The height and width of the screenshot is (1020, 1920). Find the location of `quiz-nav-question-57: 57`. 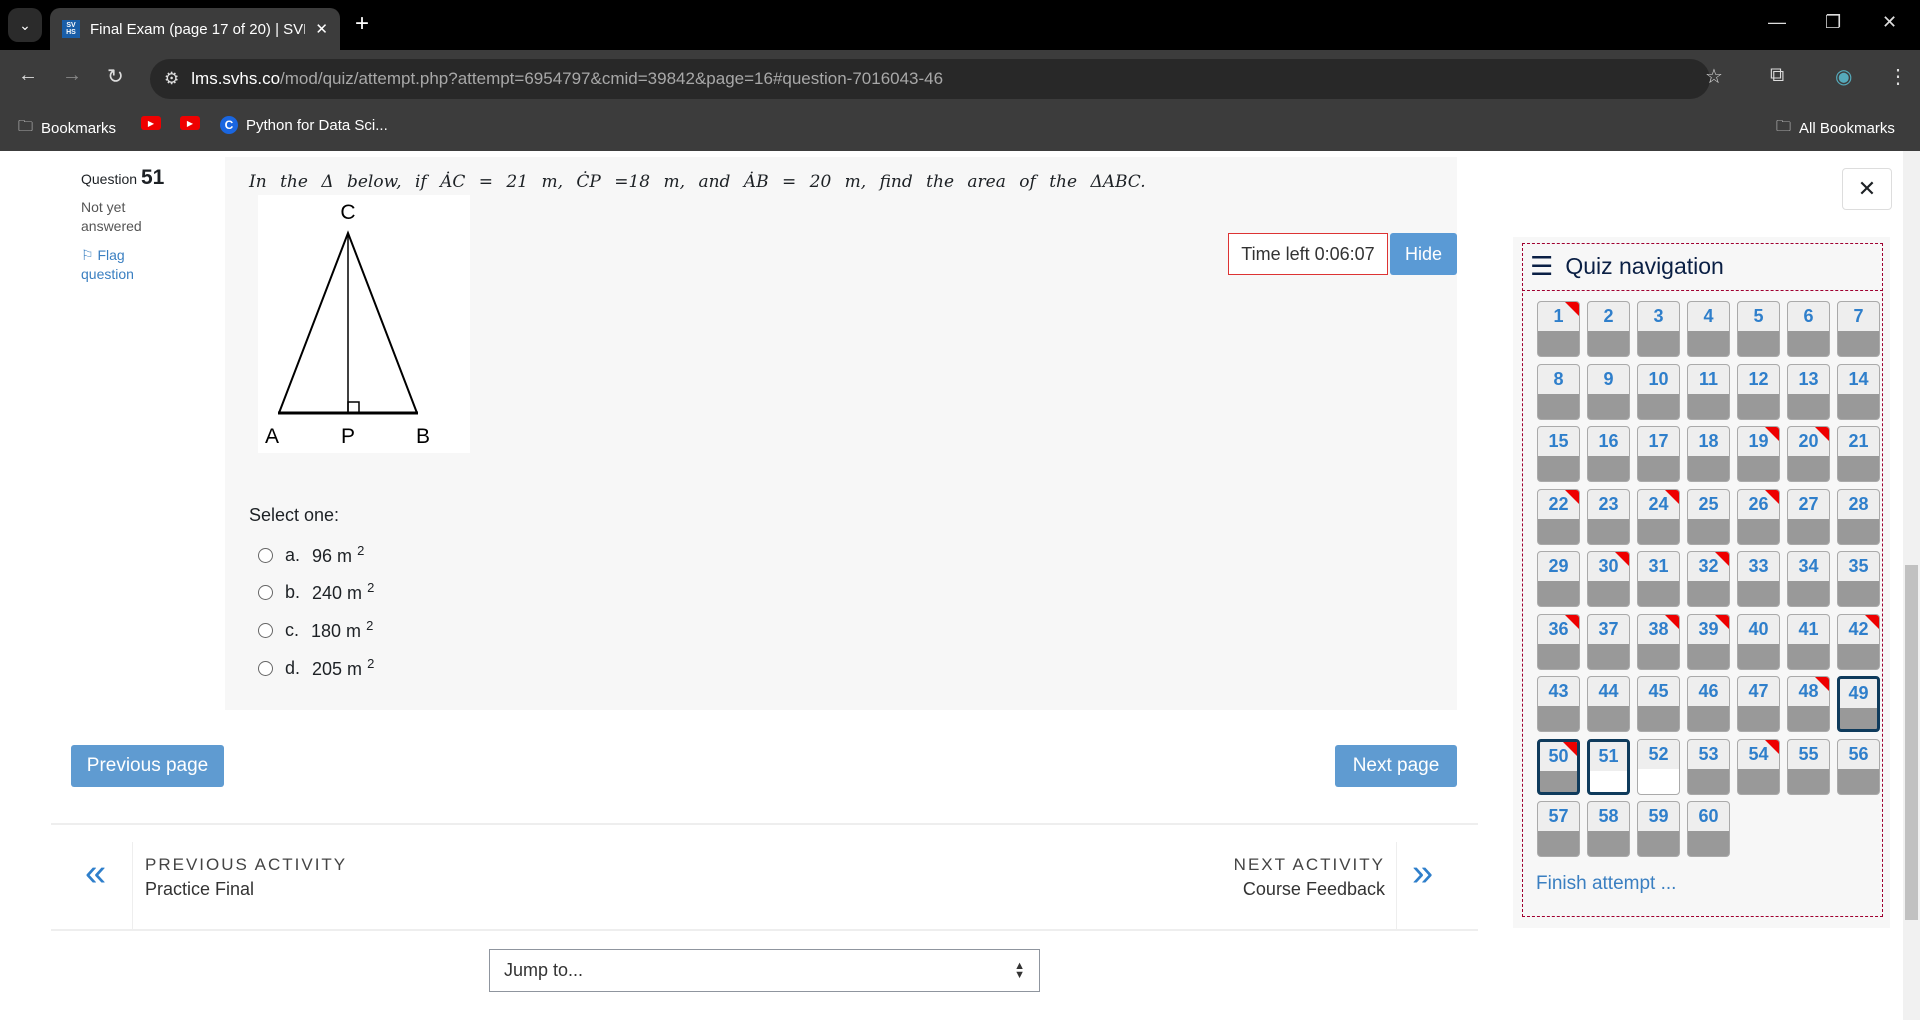

quiz-nav-question-57: 57 is located at coordinates (1558, 829).